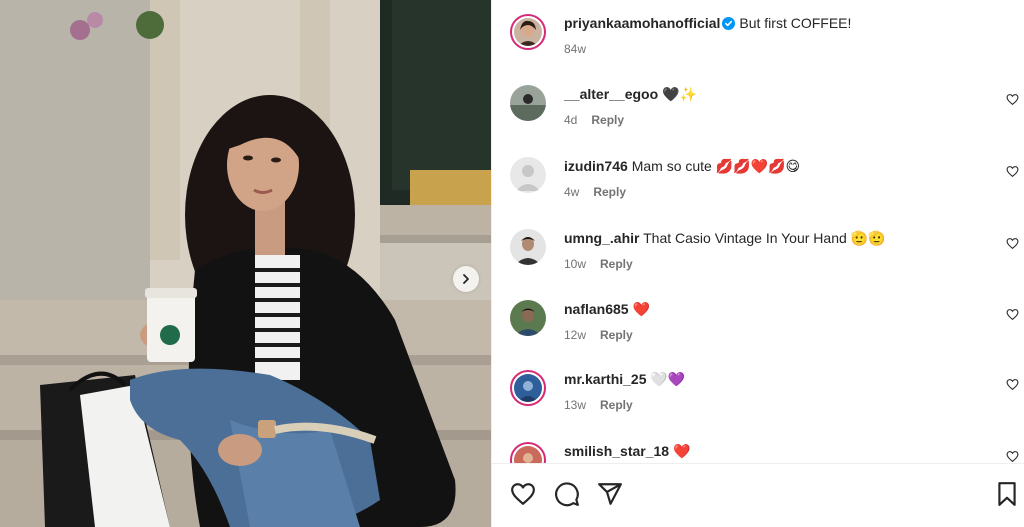  I want to click on comment-body: That Casio Vintage In Your Hand 🫡🫡, so click(764, 238).